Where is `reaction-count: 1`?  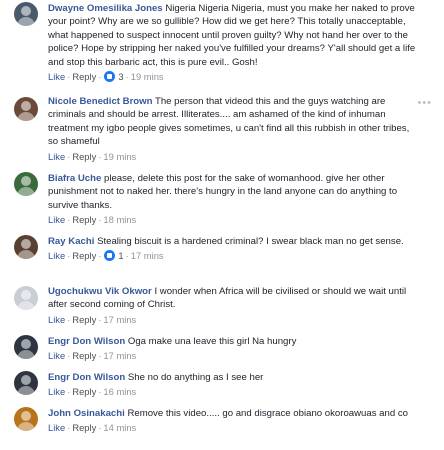 reaction-count: 1 is located at coordinates (120, 255).